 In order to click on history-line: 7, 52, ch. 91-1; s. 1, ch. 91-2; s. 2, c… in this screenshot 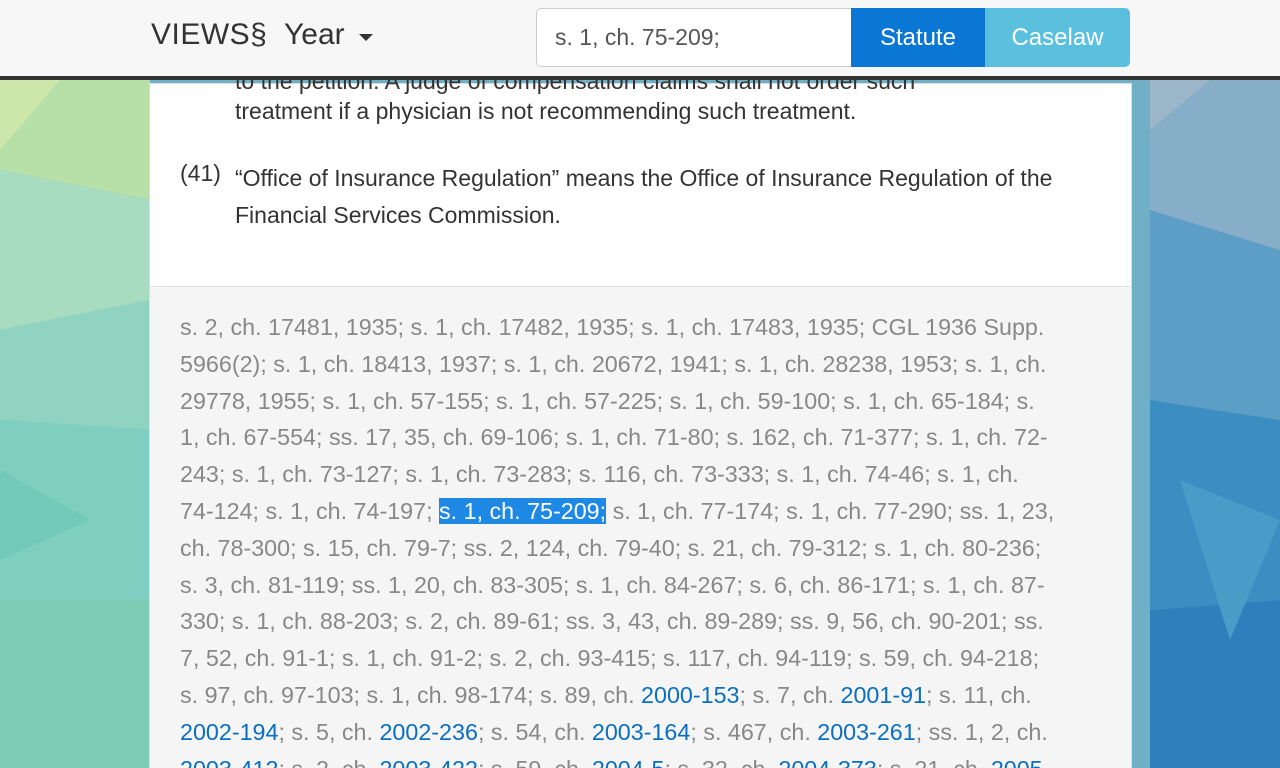, I will do `click(610, 658)`.